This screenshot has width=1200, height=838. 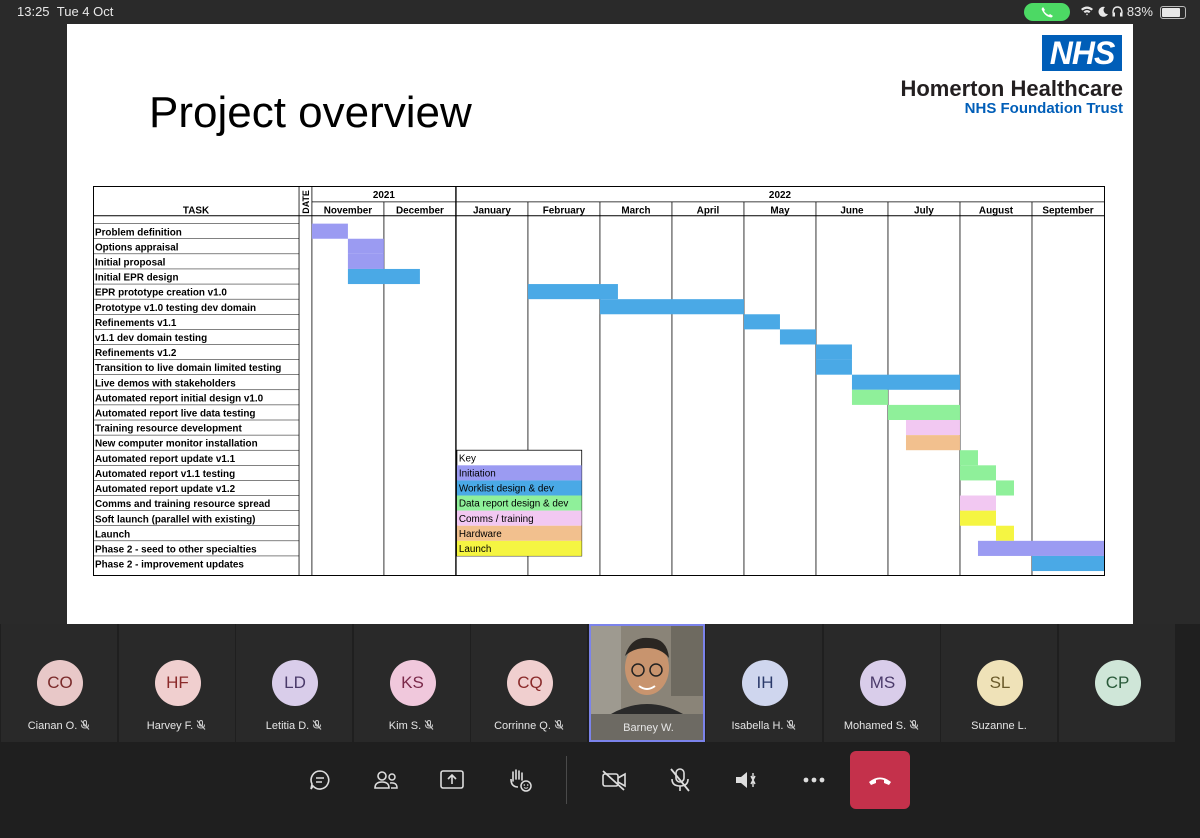 What do you see at coordinates (522, 726) in the screenshot?
I see `participant-name-text: Corrinne Q.` at bounding box center [522, 726].